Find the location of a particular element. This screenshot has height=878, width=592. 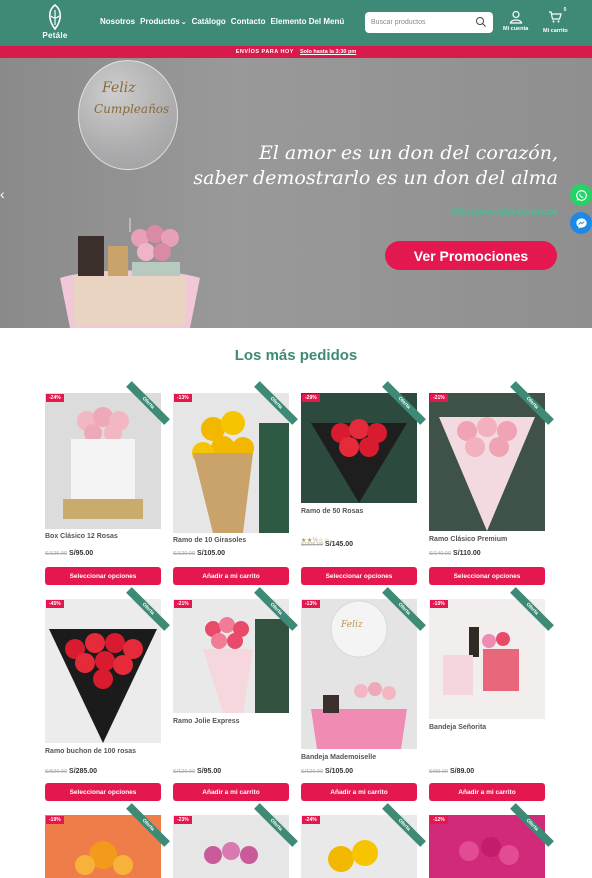

product-price: S/99.00 S/89.00 is located at coordinates (451, 771).